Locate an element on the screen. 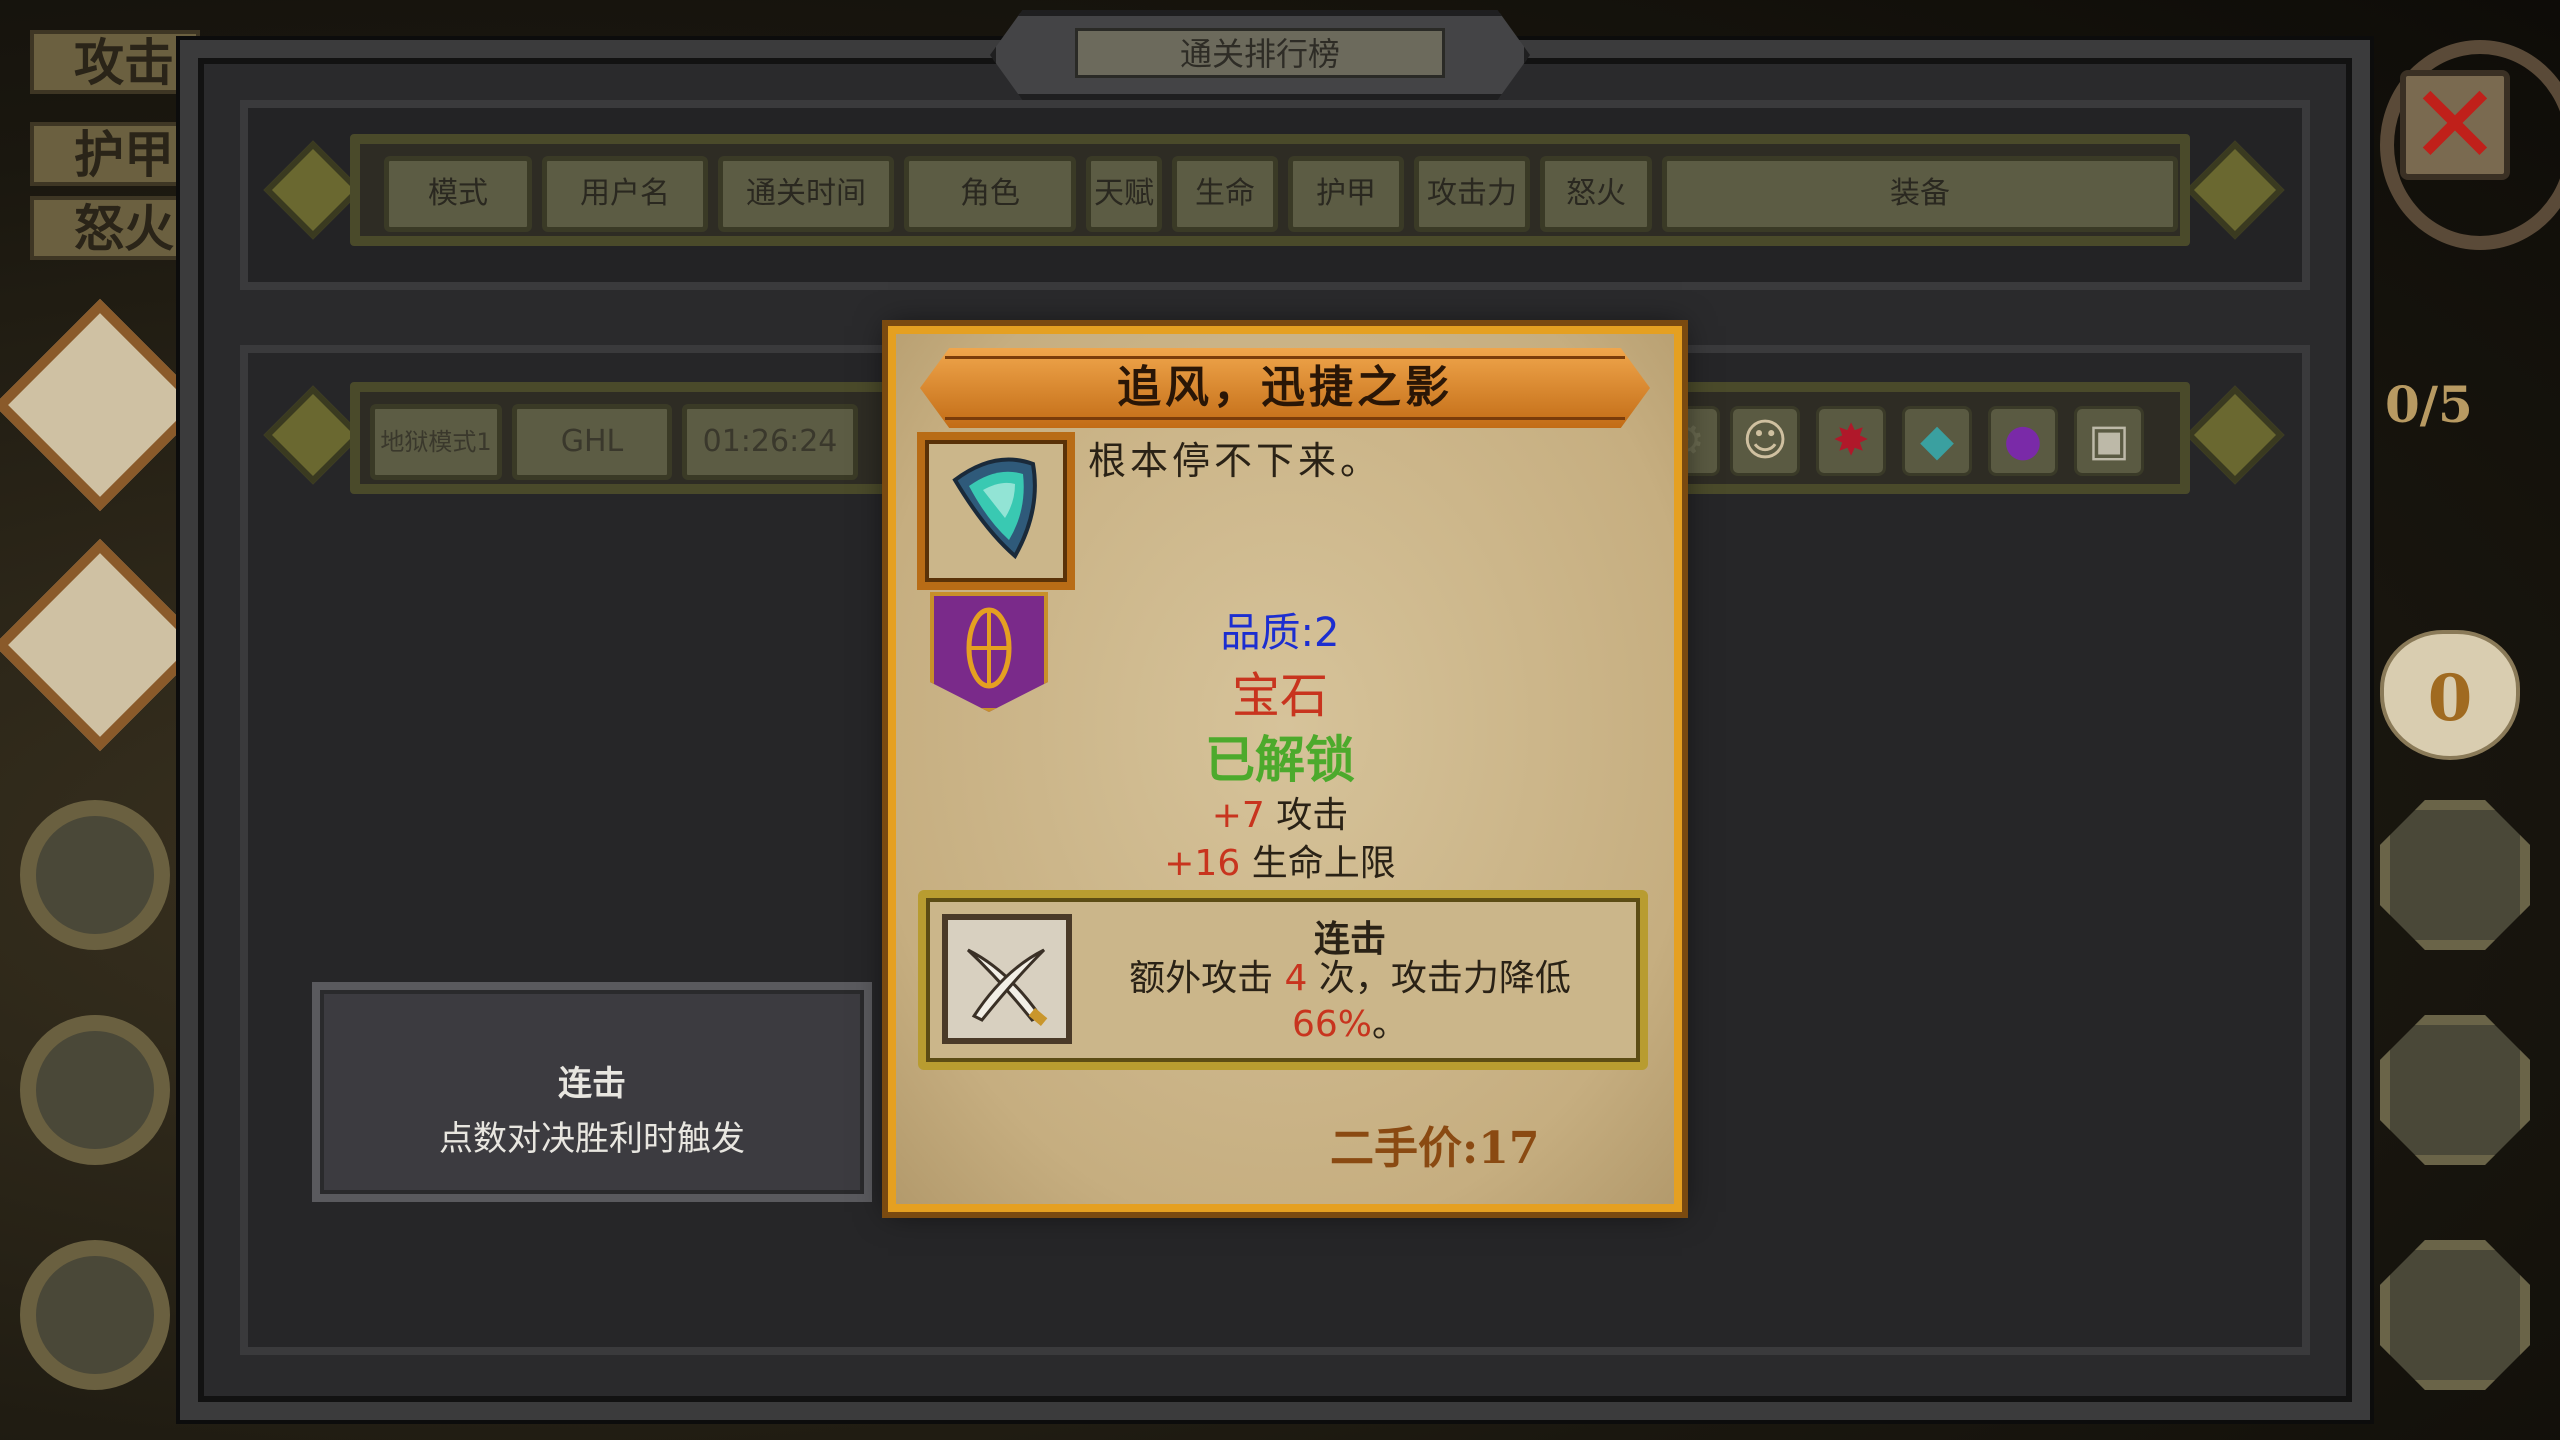 The image size is (2560, 1440). left-stat-attack: 攻击 is located at coordinates (115, 62).